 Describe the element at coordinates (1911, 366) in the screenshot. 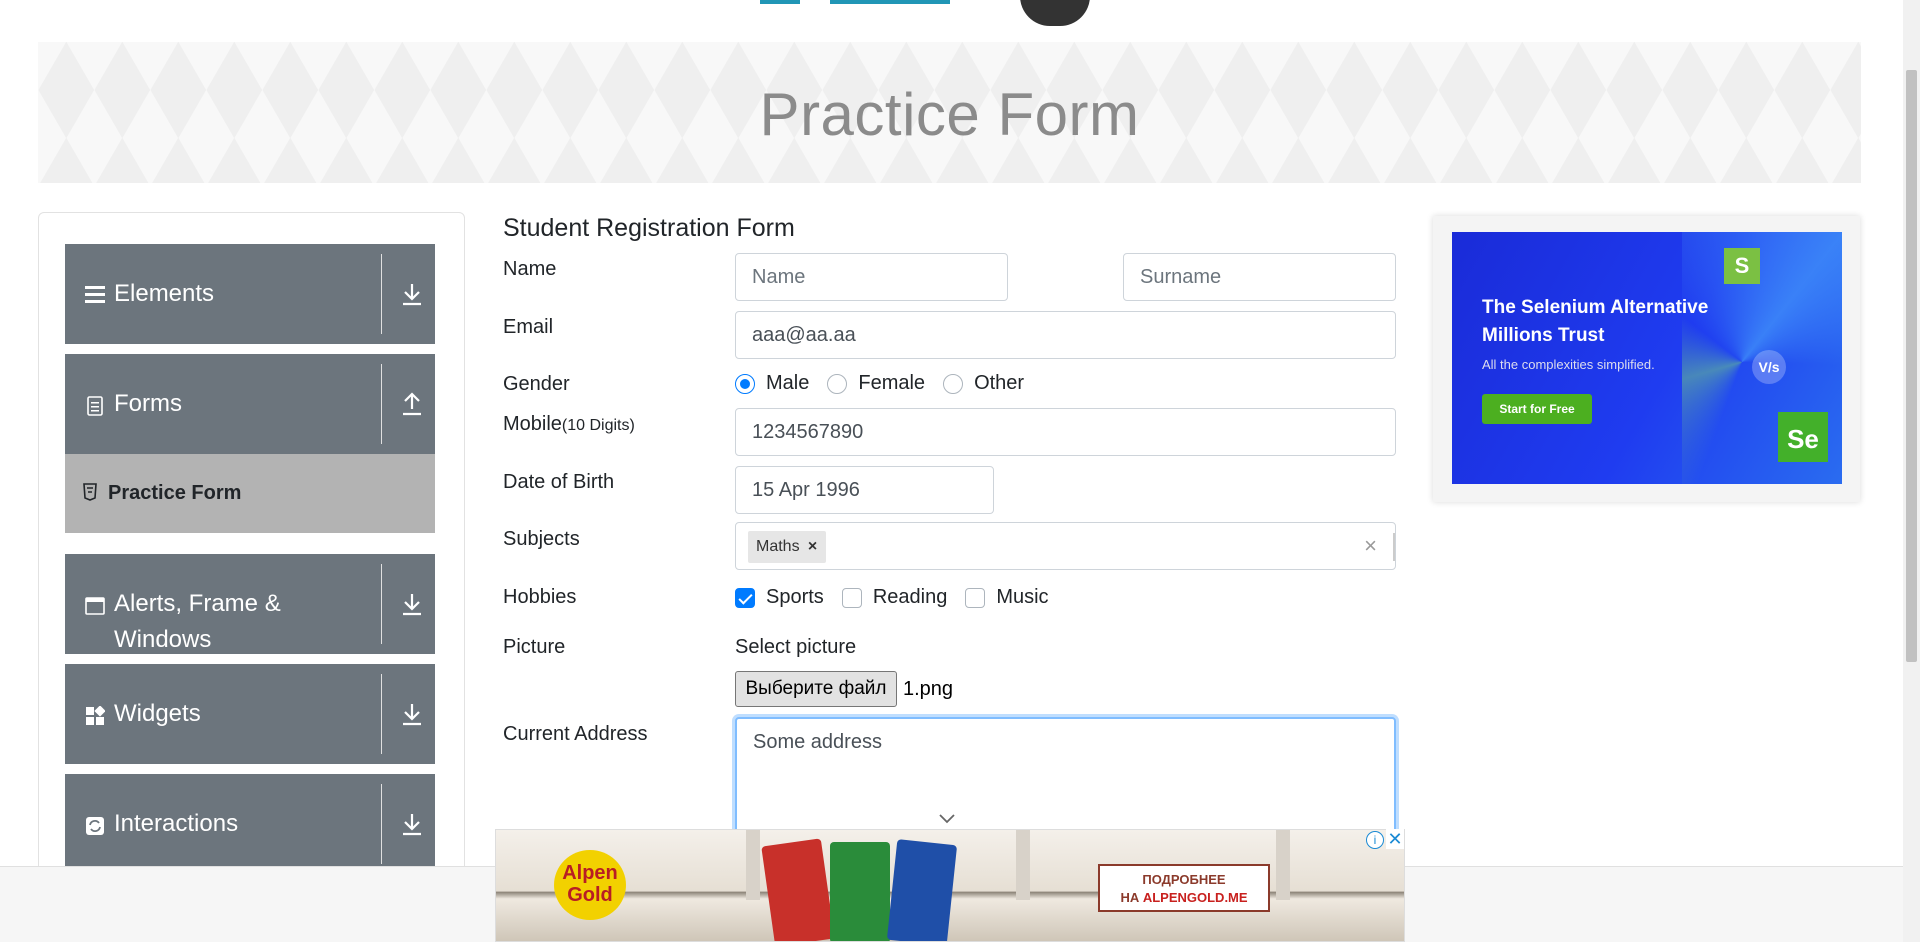

I see `scrollbar-thumb` at that location.